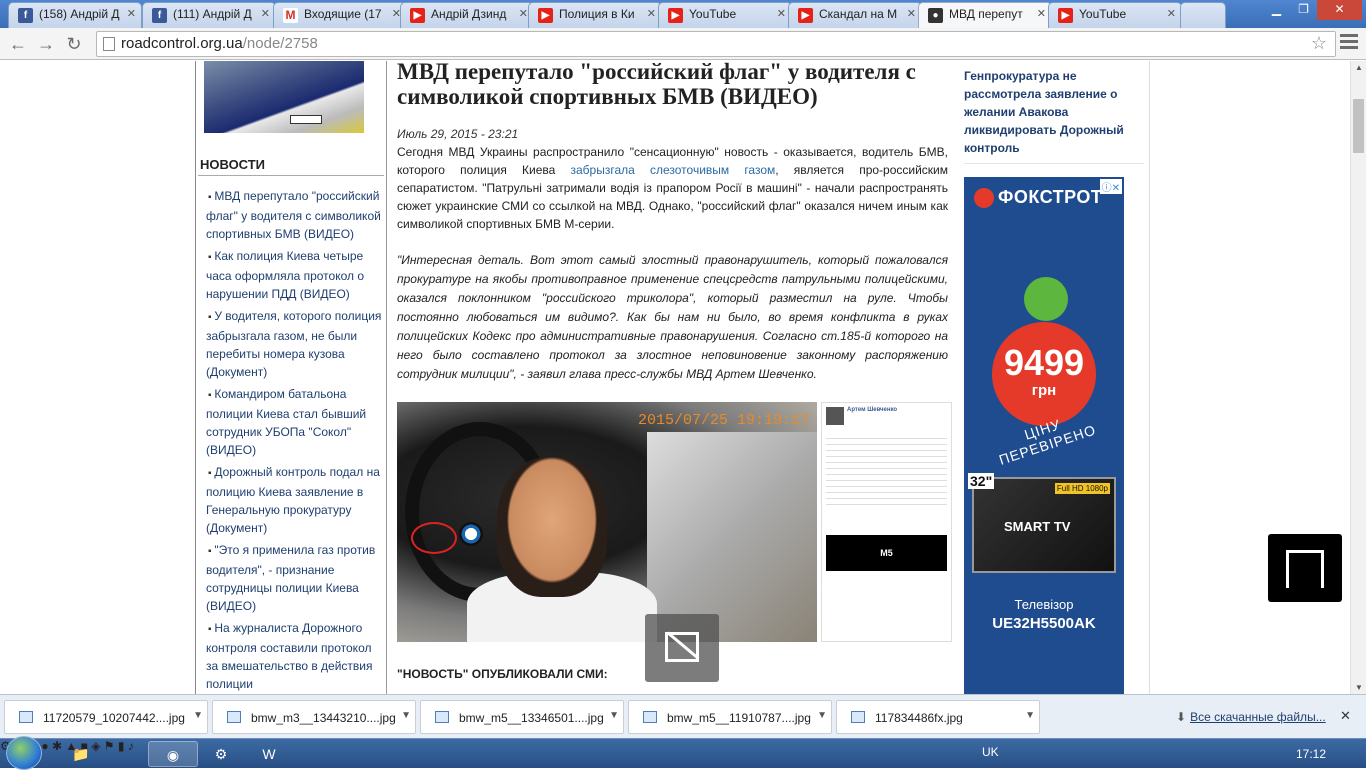 This screenshot has height=770, width=1366. I want to click on ad-model-line2: UE32H5500AK, so click(1044, 623).